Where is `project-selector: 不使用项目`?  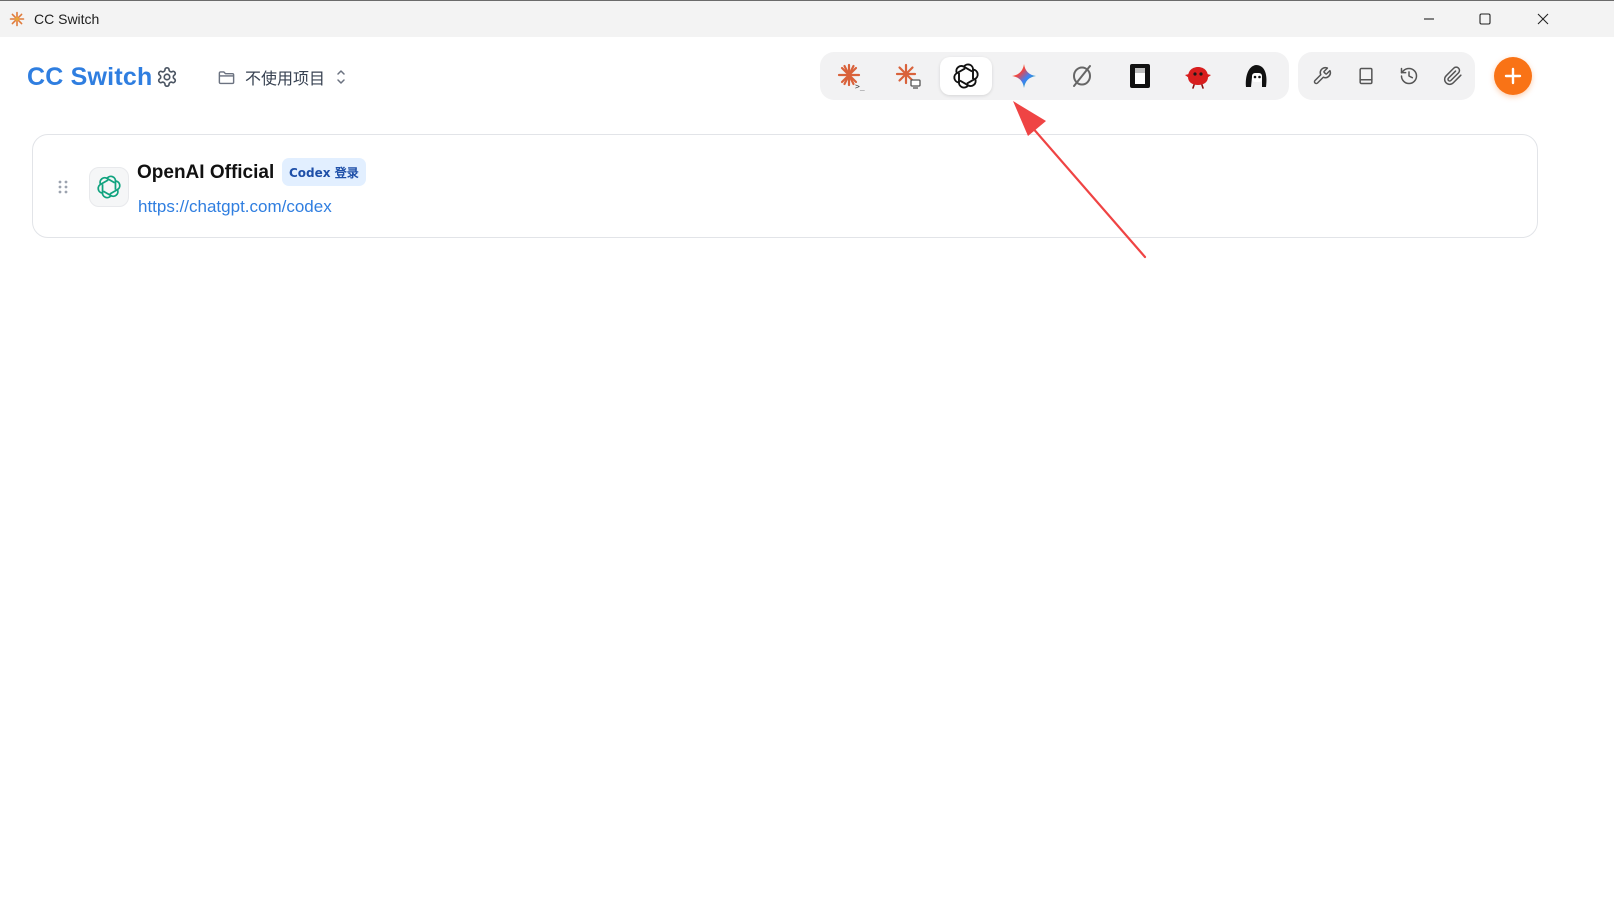 project-selector: 不使用项目 is located at coordinates (282, 77).